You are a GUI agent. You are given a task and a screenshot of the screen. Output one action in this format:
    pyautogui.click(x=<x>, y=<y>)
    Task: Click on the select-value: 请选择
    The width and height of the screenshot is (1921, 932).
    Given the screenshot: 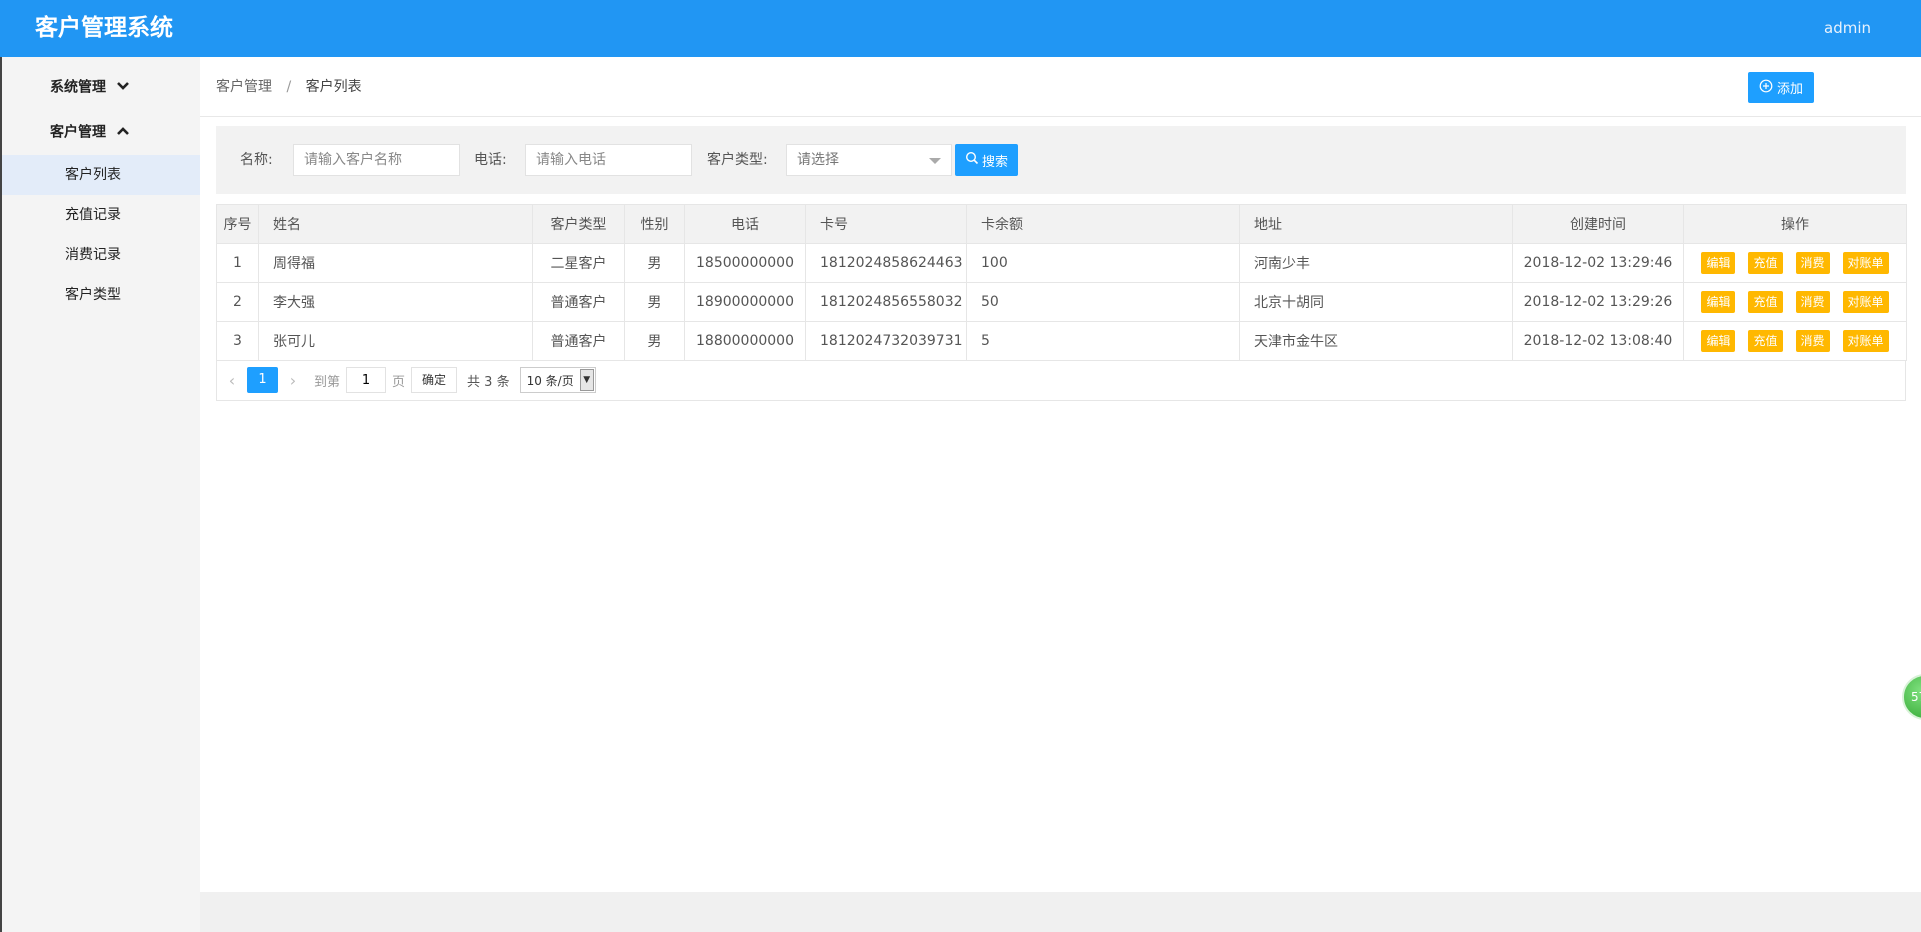 What is the action you would take?
    pyautogui.click(x=818, y=160)
    